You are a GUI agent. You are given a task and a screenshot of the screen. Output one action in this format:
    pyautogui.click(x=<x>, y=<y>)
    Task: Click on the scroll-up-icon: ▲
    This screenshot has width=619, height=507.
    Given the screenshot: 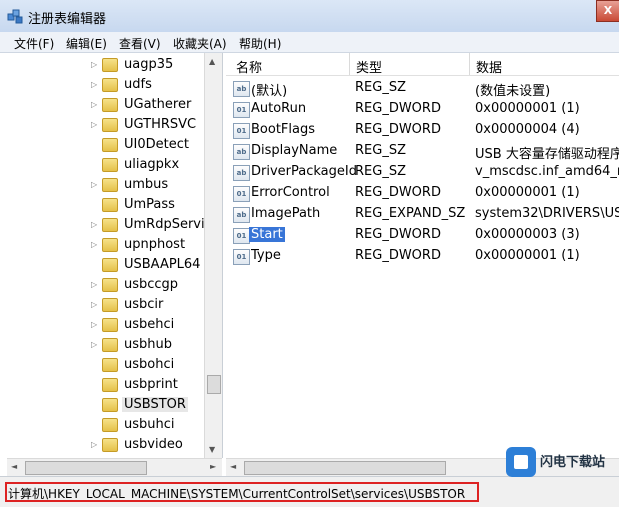 What is the action you would take?
    pyautogui.click(x=212, y=61)
    